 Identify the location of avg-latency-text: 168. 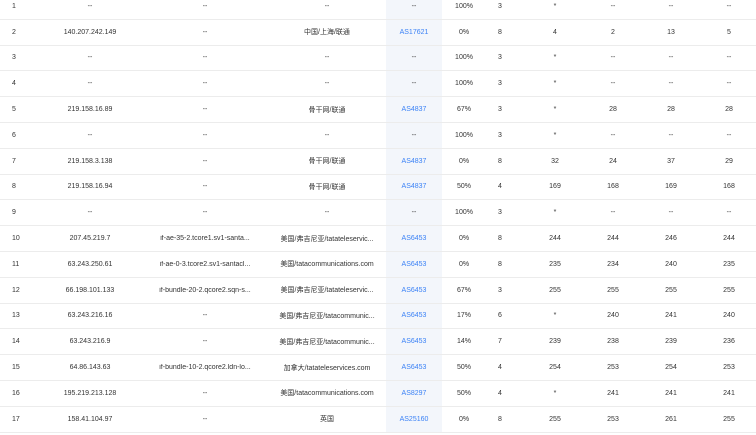
(613, 187).